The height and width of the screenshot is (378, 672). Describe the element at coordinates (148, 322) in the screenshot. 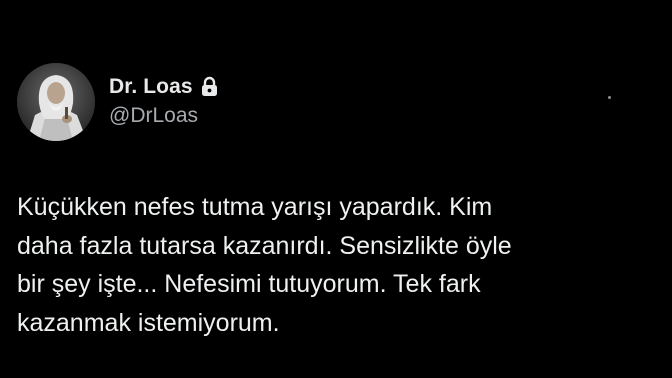

I see `tweet-text-line: kazanmak istemiyorum.` at that location.